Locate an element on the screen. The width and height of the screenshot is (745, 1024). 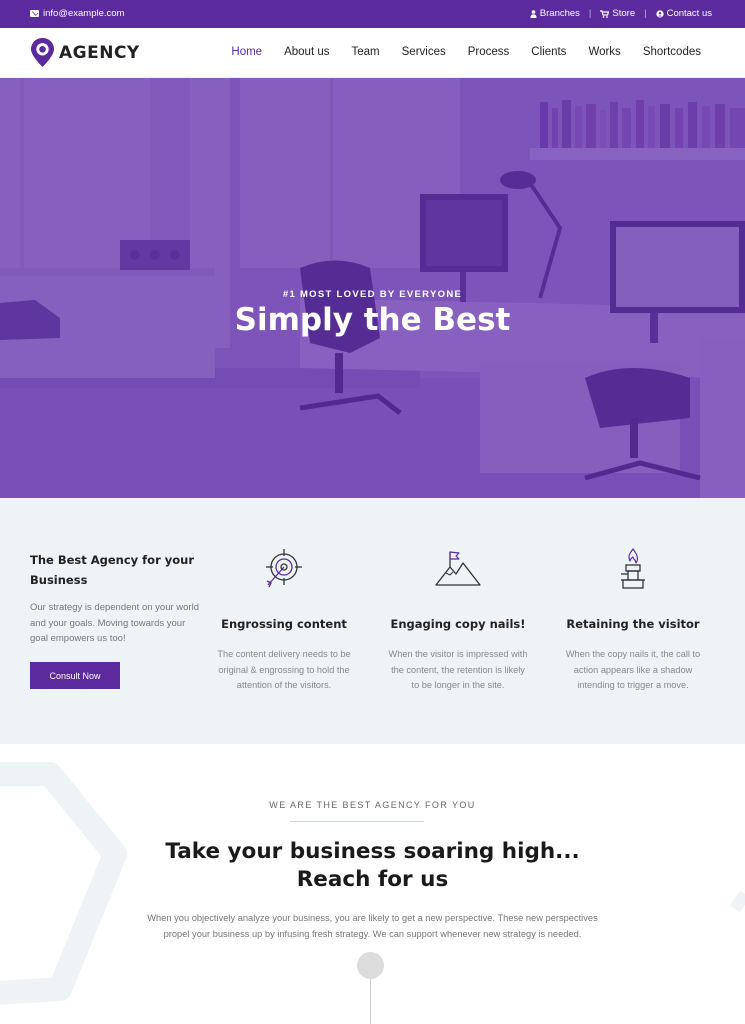
store-link: Store is located at coordinates (617, 13).